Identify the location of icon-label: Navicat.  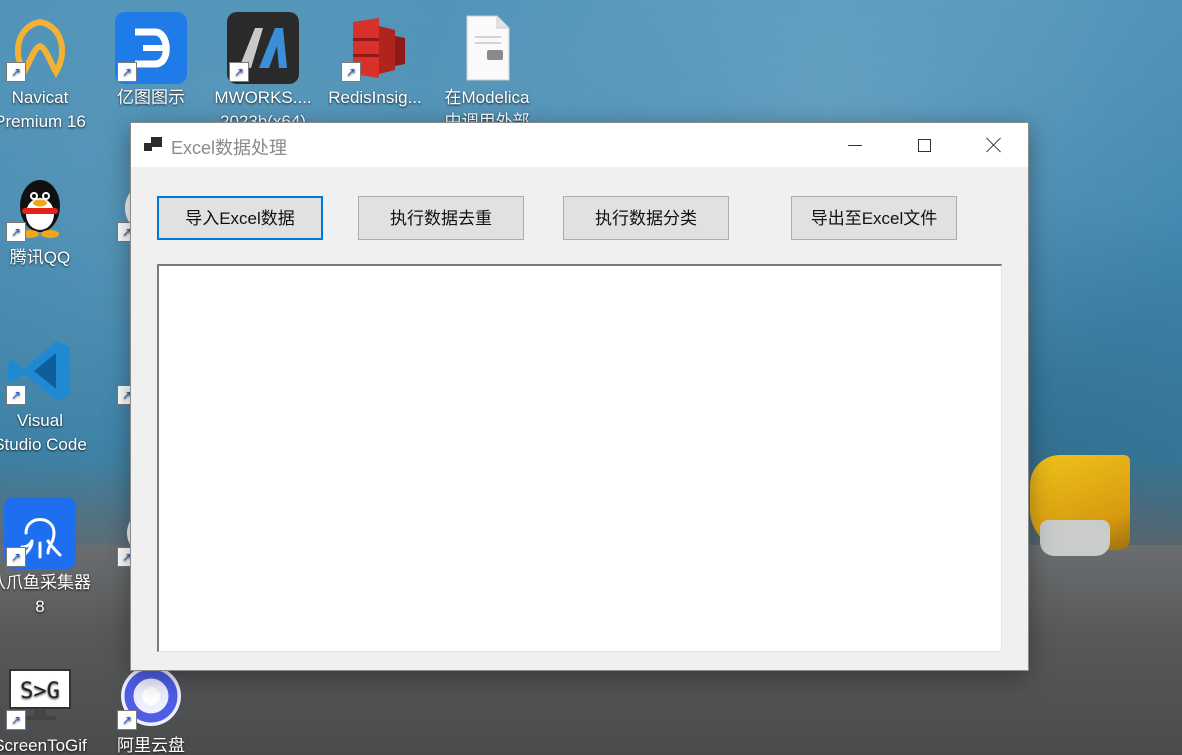
(40, 97).